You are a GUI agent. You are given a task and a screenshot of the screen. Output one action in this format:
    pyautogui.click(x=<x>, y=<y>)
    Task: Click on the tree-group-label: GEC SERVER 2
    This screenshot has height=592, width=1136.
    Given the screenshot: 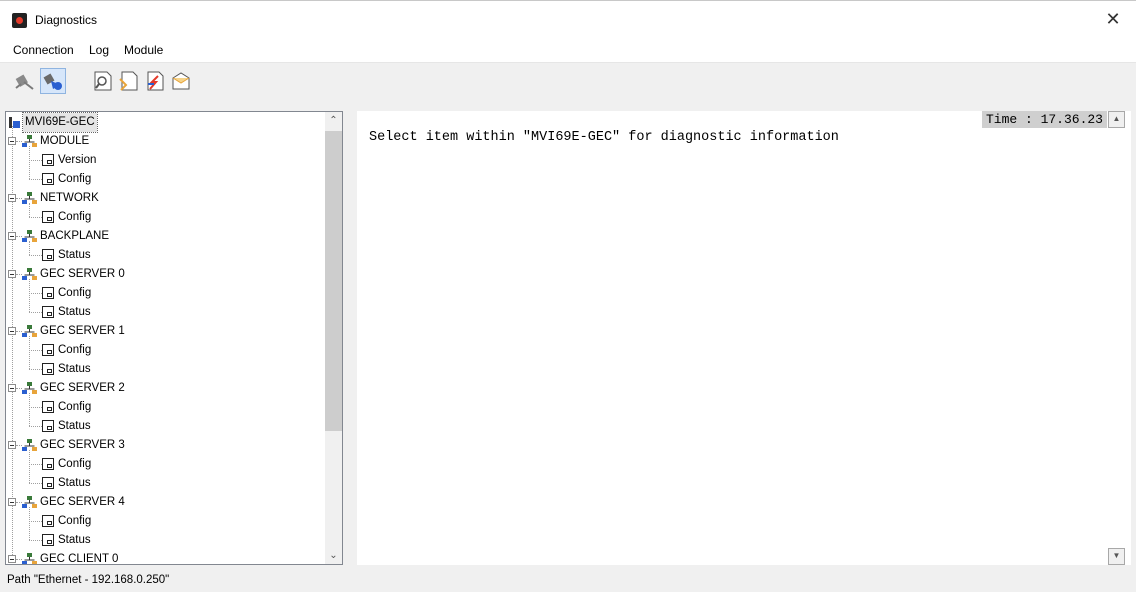 What is the action you would take?
    pyautogui.click(x=82, y=388)
    